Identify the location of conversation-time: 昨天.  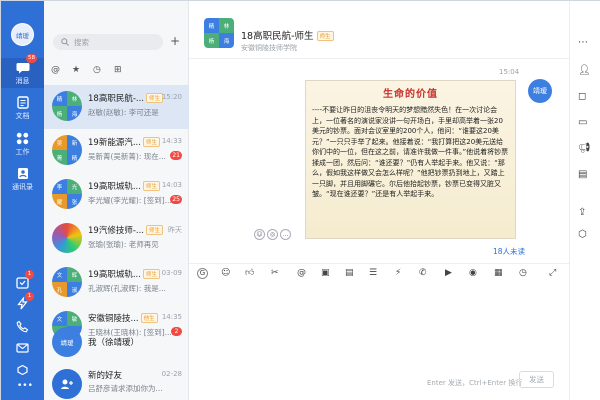
(175, 230).